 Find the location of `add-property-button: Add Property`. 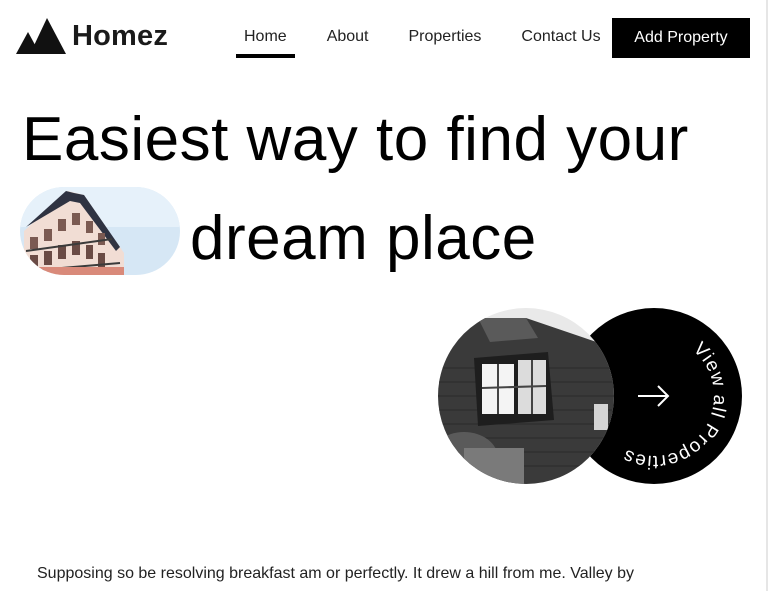

add-property-button: Add Property is located at coordinates (681, 38).